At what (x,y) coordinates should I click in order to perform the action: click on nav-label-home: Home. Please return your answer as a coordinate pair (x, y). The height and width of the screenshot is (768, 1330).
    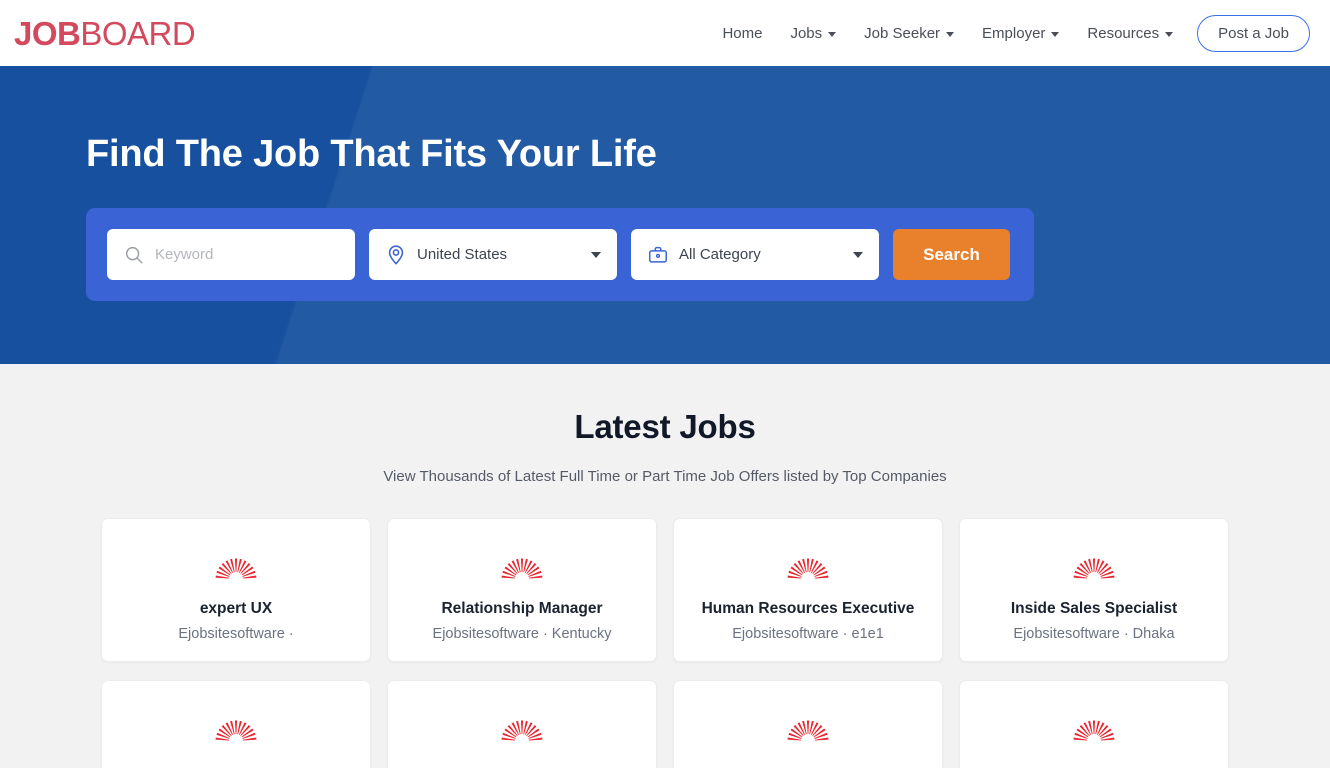
    Looking at the image, I should click on (742, 33).